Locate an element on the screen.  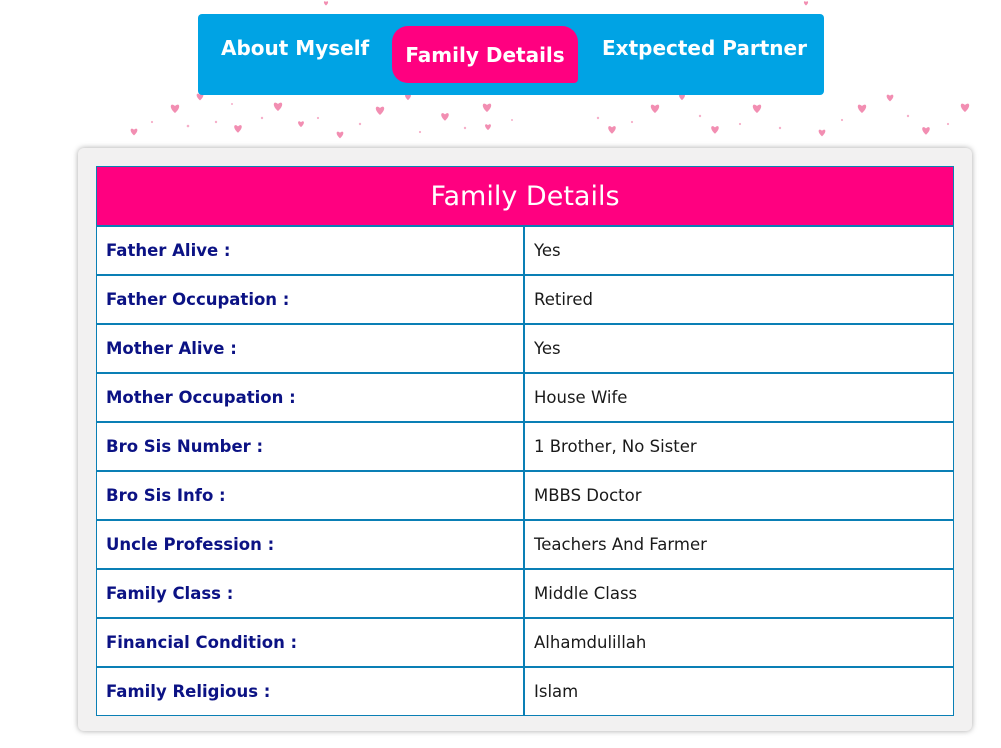
table-row: Family Religious : Islam is located at coordinates (525, 690).